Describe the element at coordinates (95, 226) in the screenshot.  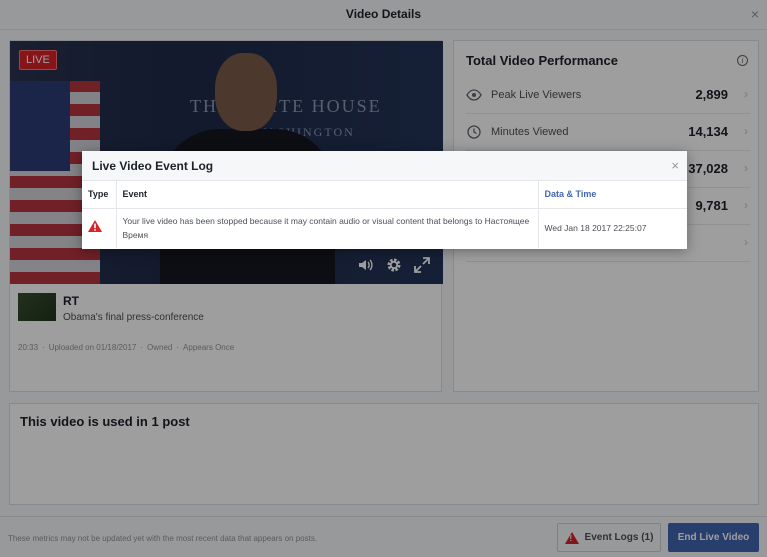
I see `warning-icon` at that location.